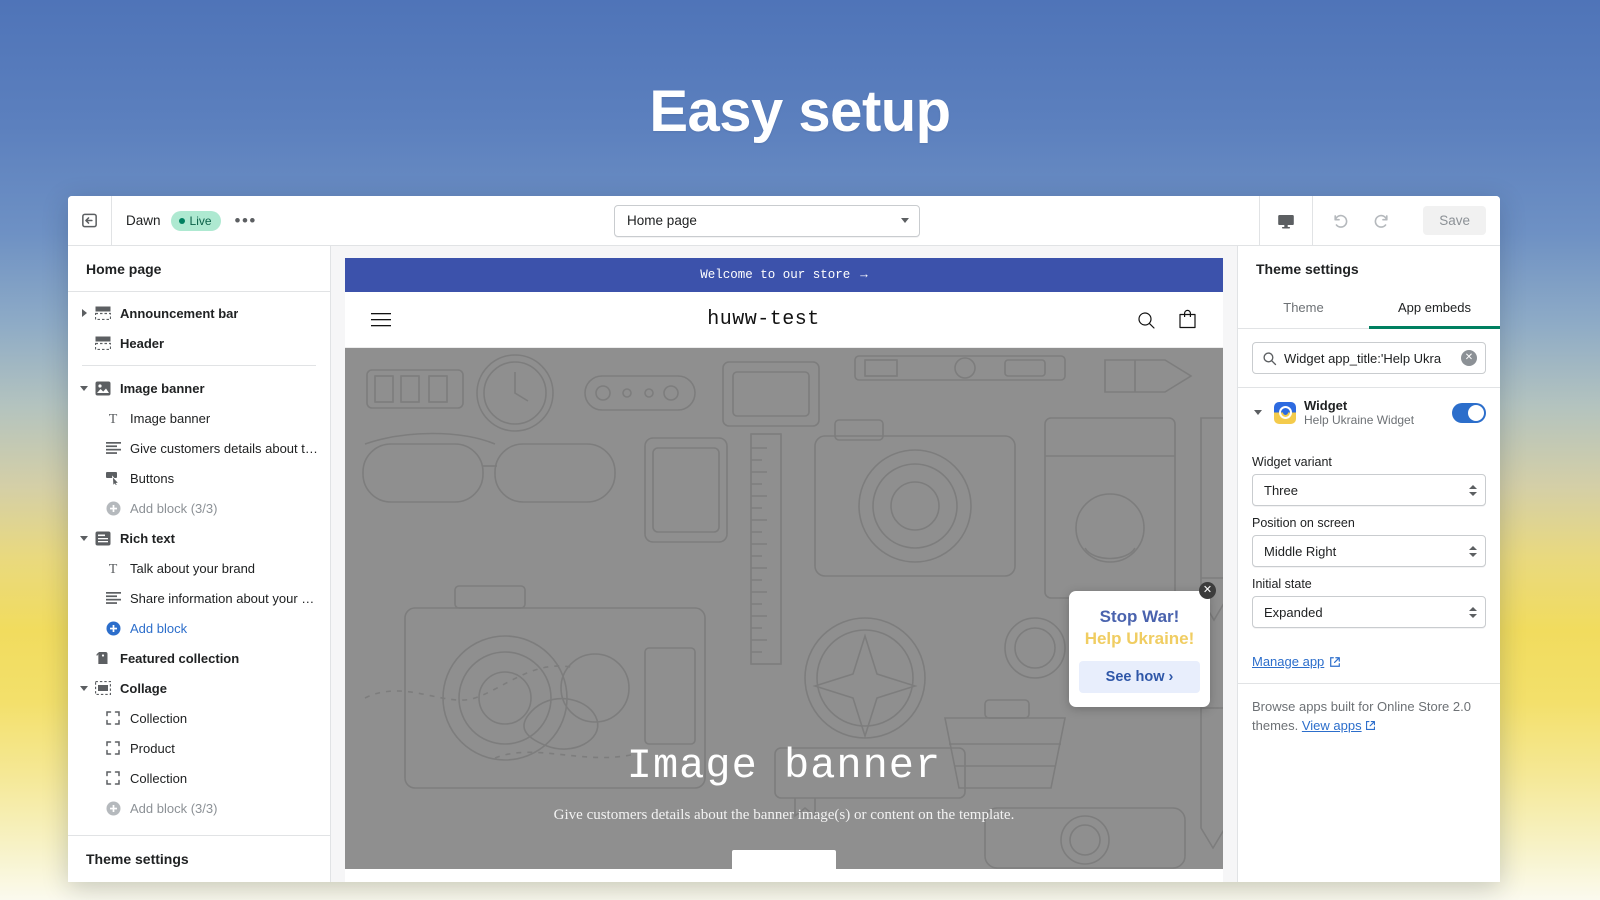 The height and width of the screenshot is (900, 1600). I want to click on redo-icon, so click(1382, 220).